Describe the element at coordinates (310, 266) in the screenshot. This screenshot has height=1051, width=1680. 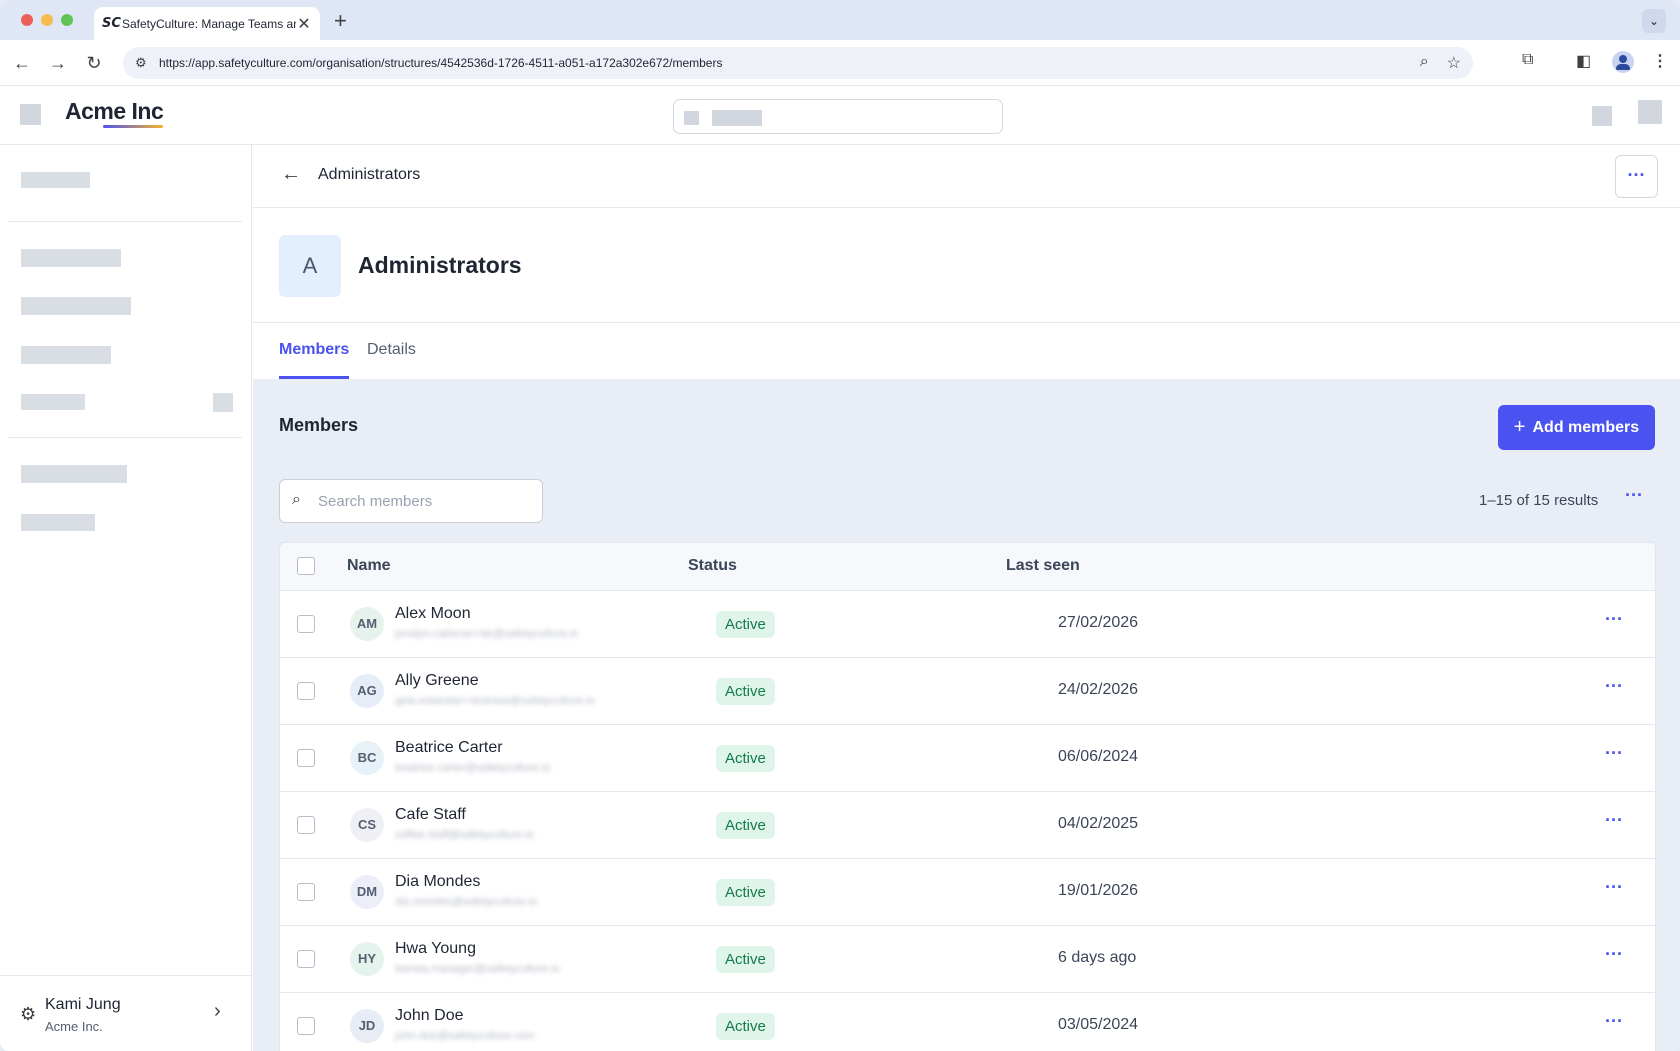
I see `group-avatar: A` at that location.